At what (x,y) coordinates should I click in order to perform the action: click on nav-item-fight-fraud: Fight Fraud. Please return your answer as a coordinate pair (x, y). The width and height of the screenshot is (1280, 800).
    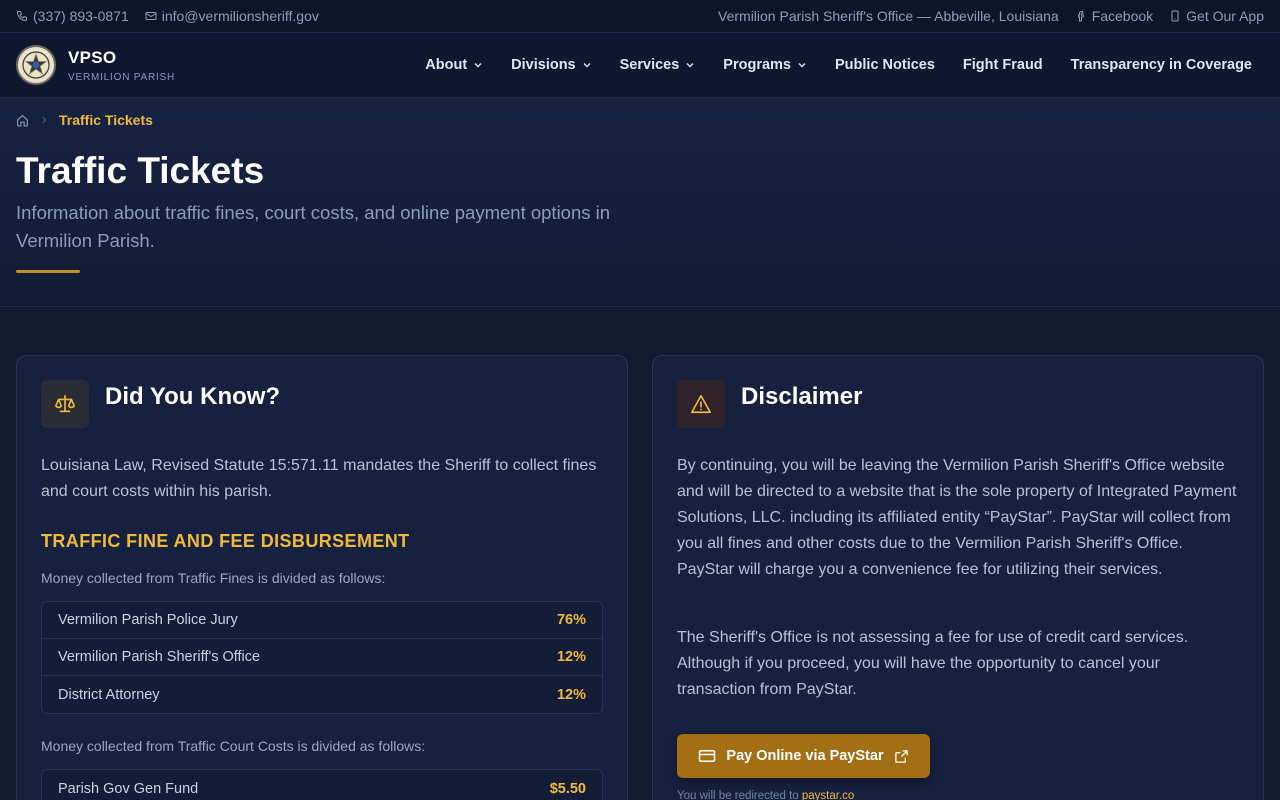
    Looking at the image, I should click on (1003, 65).